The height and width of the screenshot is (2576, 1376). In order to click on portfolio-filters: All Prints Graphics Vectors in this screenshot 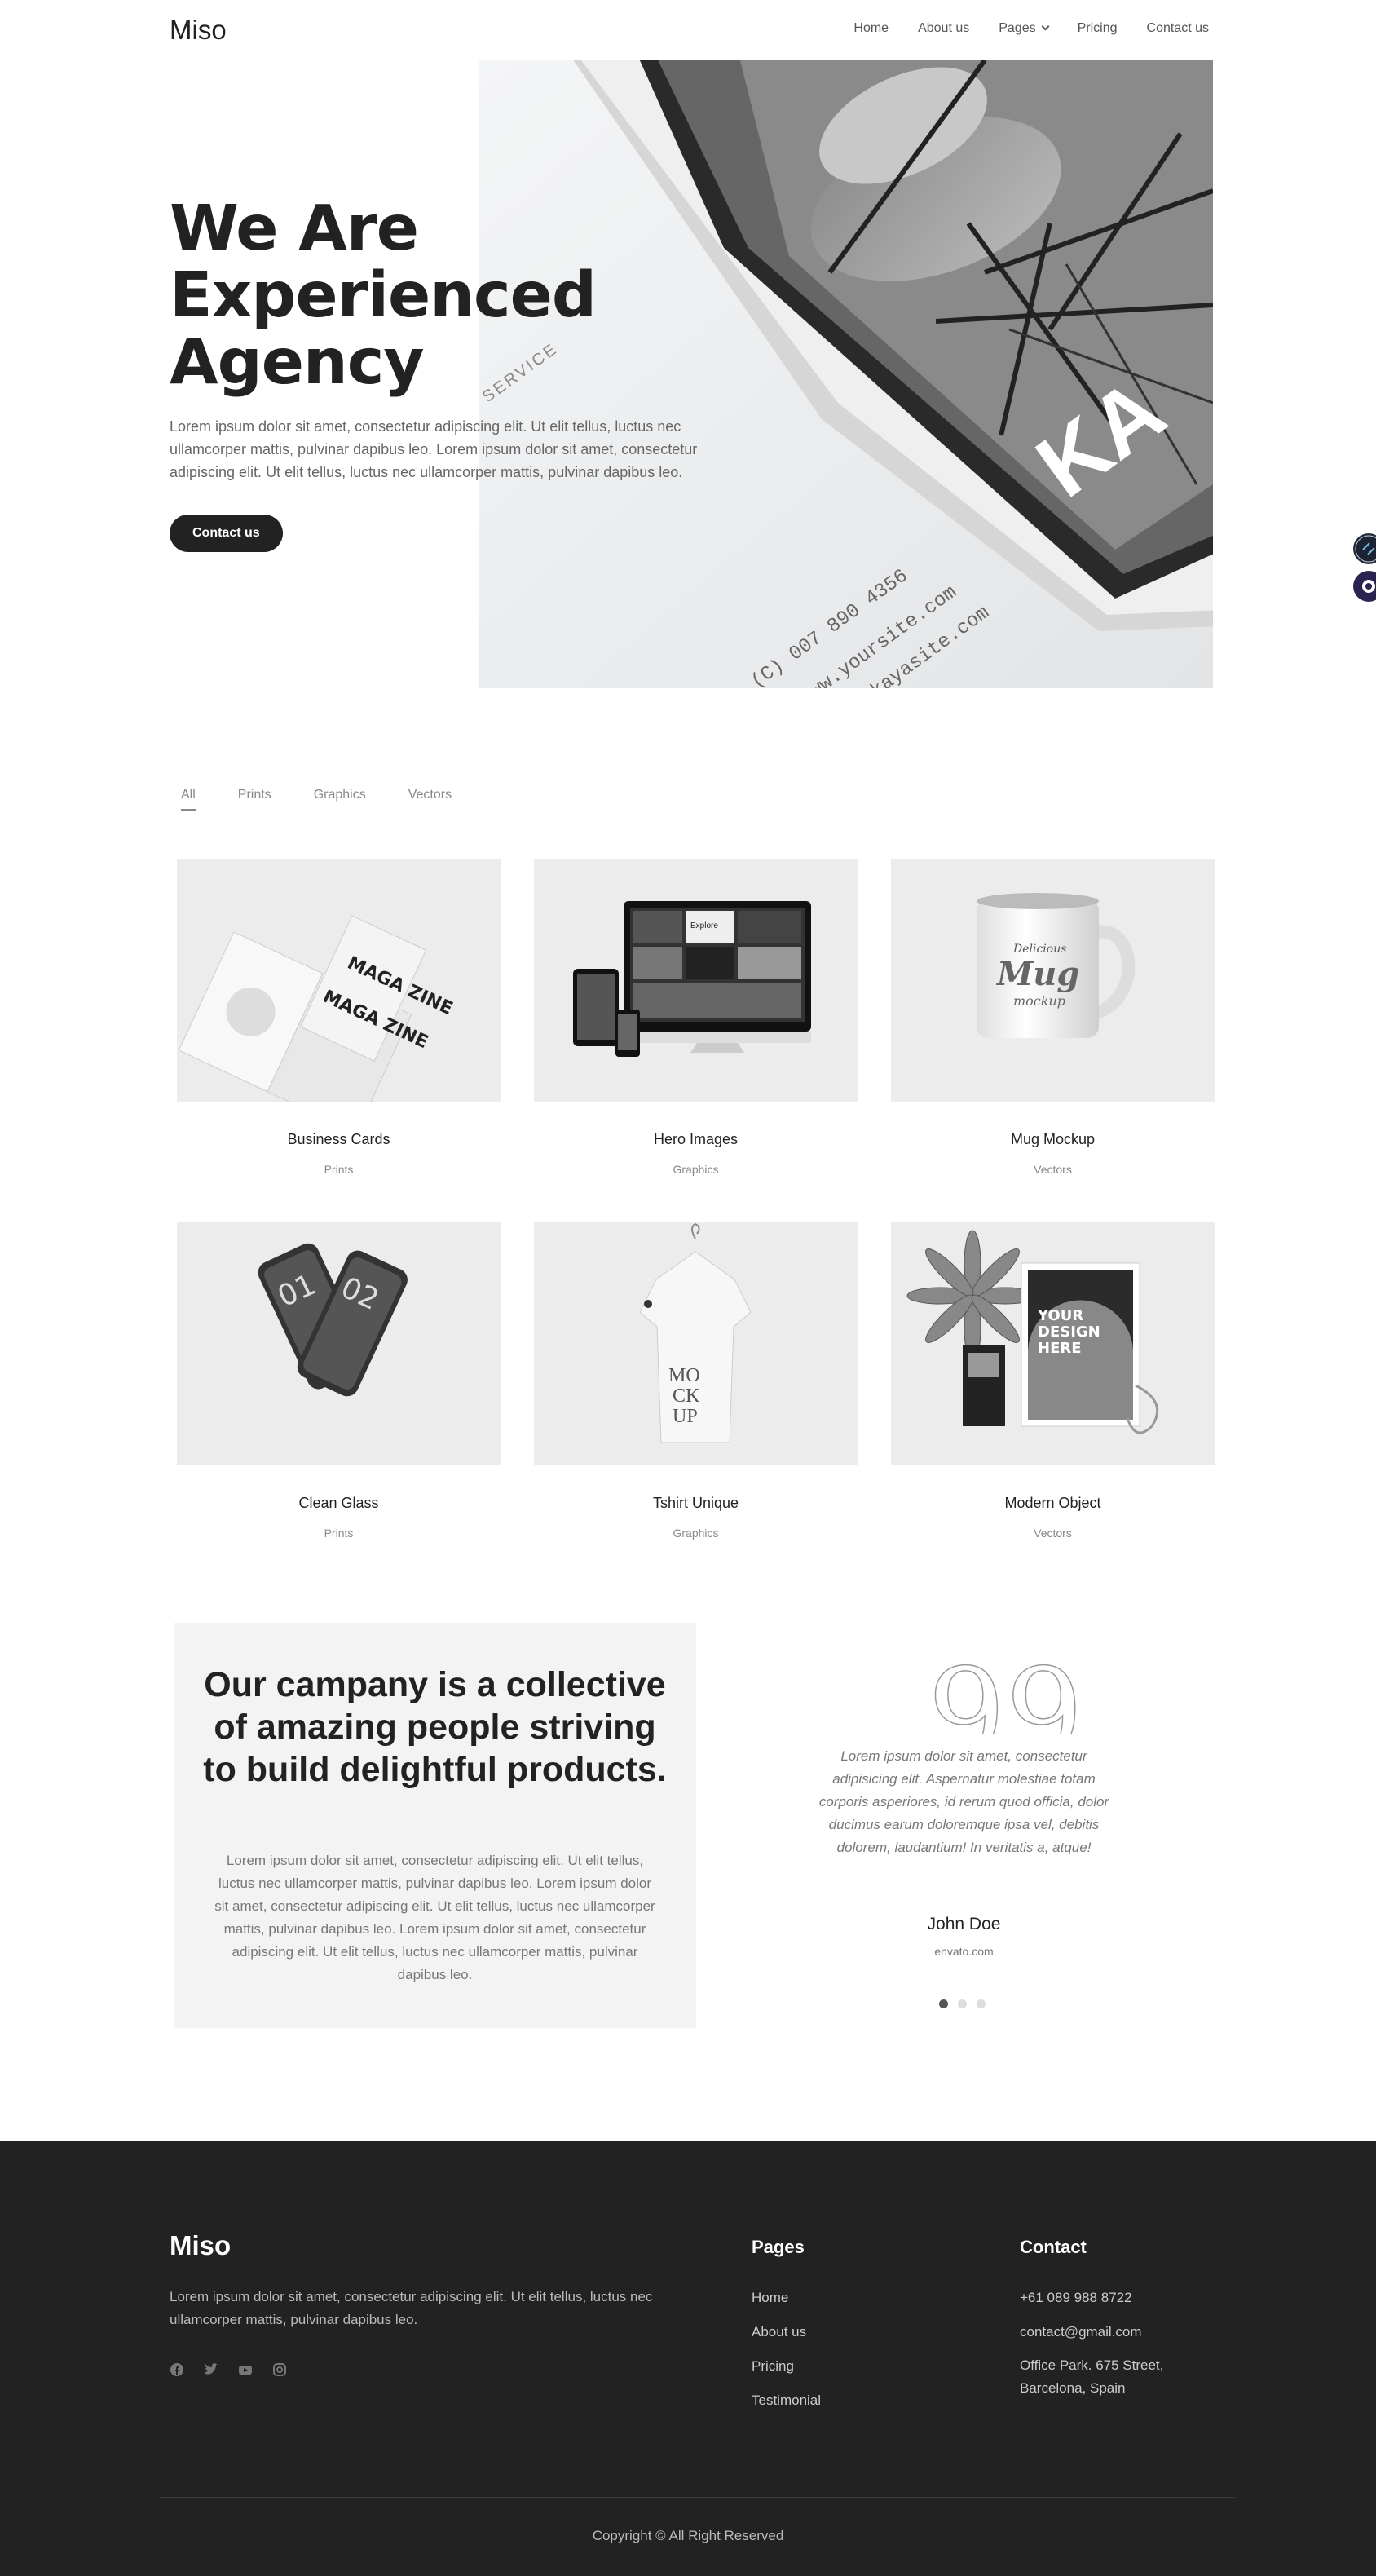, I will do `click(316, 799)`.